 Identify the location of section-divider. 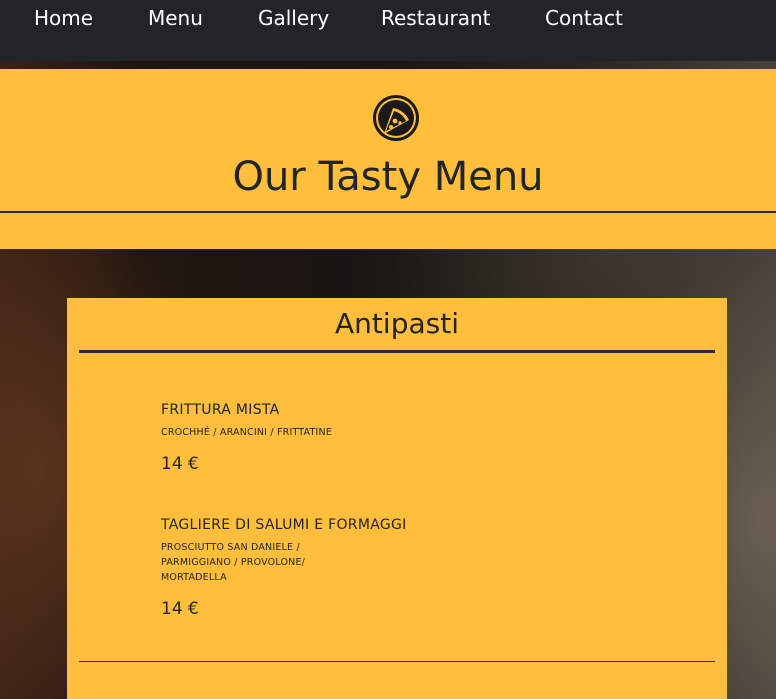
(397, 351).